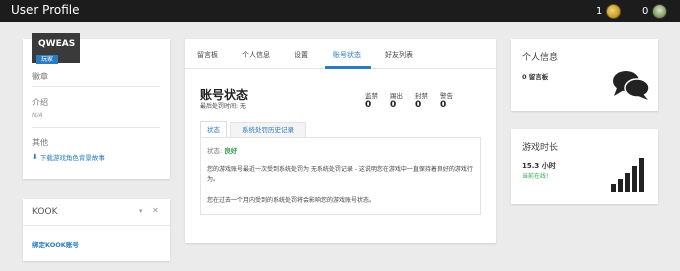  What do you see at coordinates (35, 157) in the screenshot?
I see `download-icon: ⬇` at bounding box center [35, 157].